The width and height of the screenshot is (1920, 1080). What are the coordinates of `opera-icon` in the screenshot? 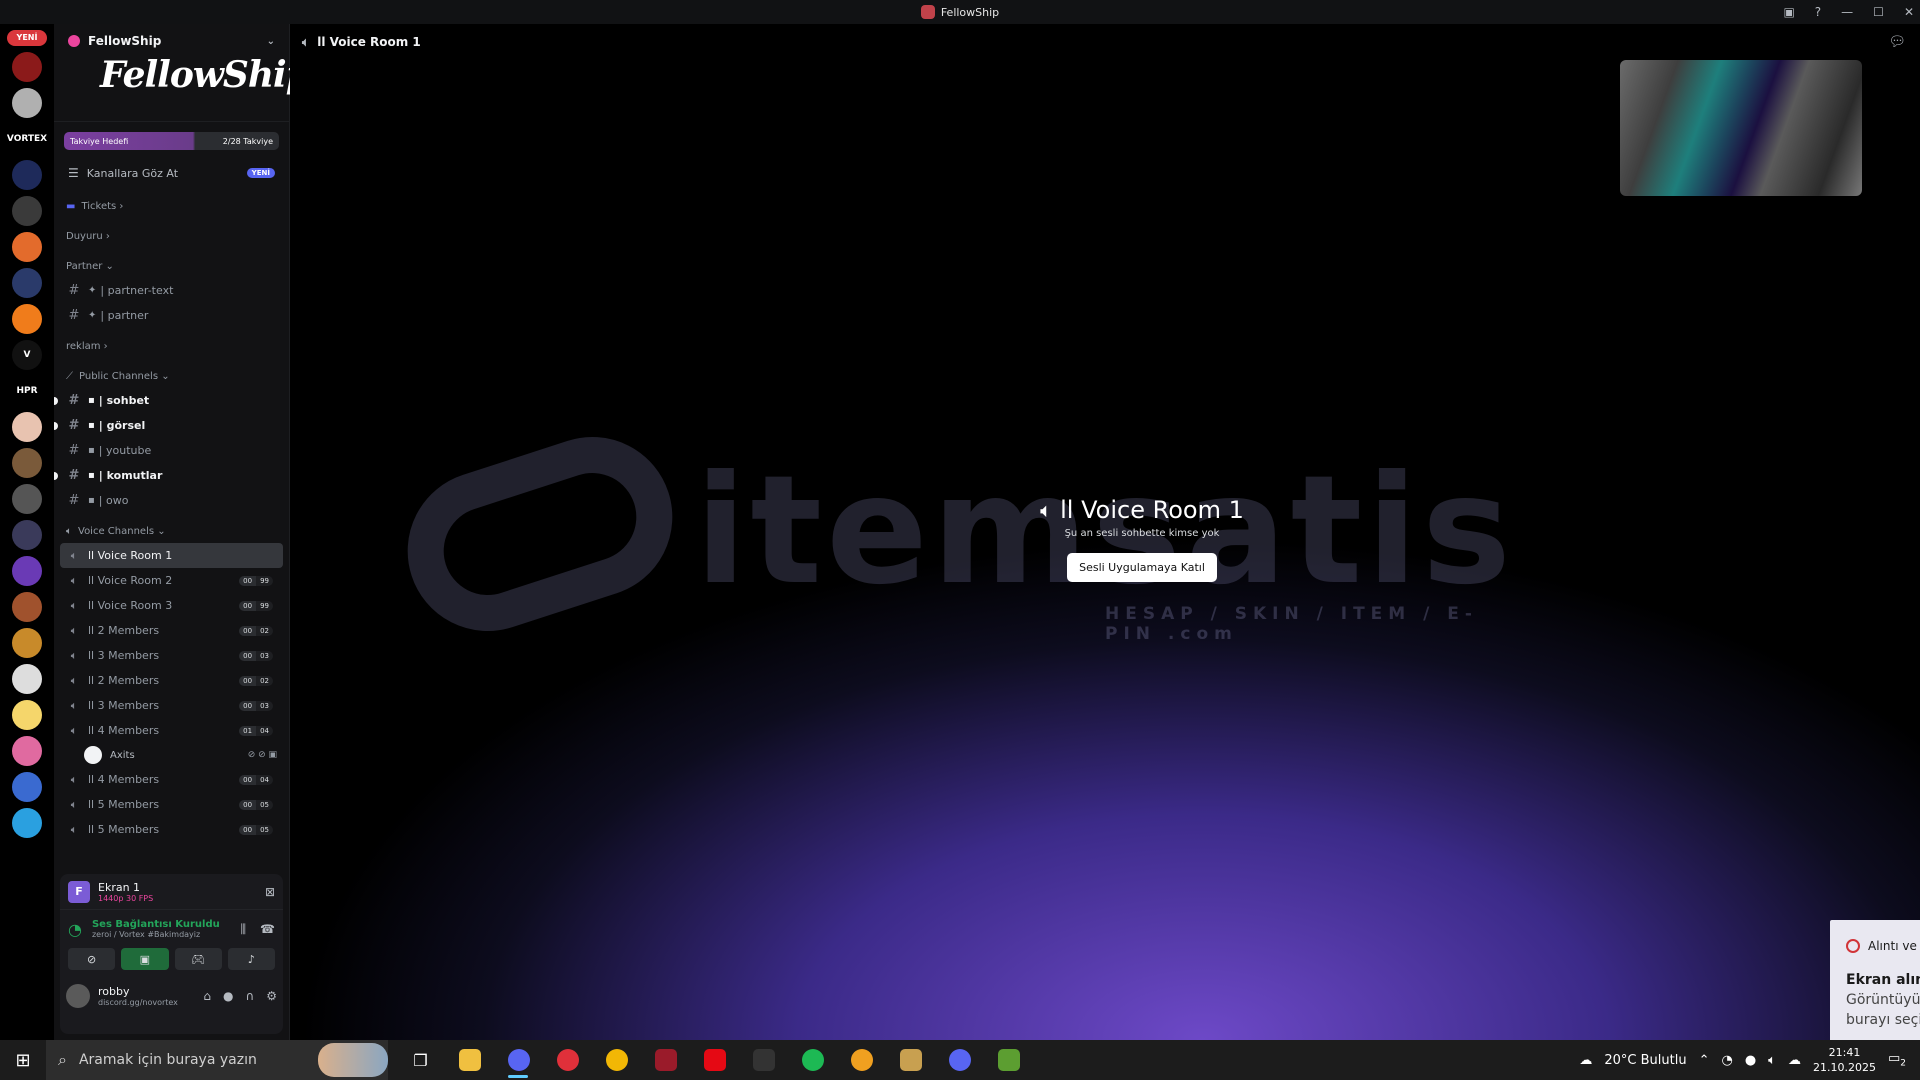 It's located at (567, 1060).